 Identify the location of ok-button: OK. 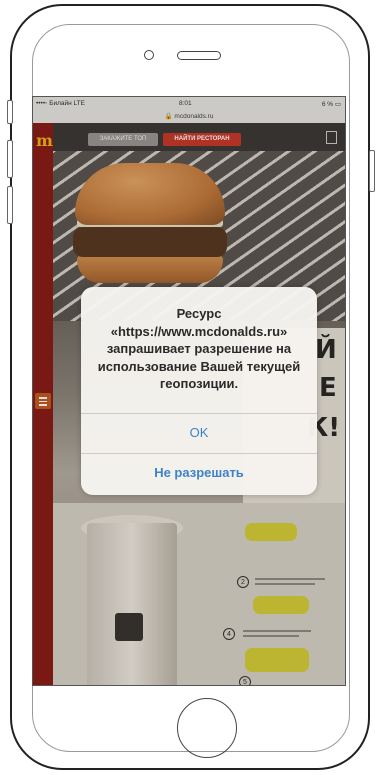
(199, 432).